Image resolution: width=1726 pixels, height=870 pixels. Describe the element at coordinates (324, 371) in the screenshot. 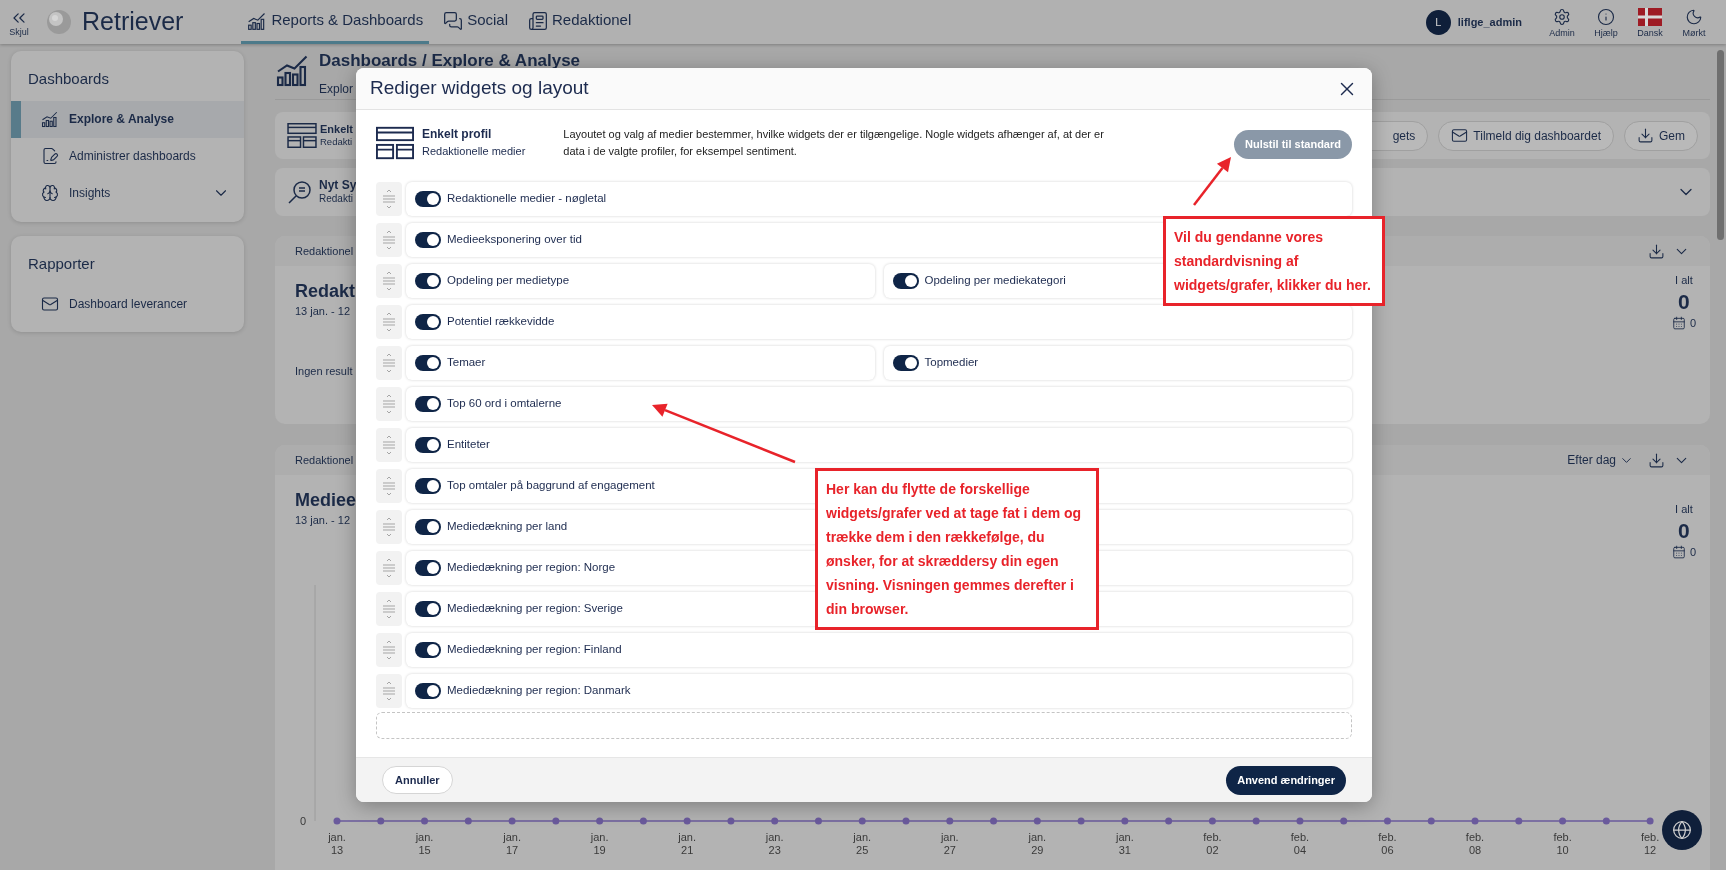

I see `empty-message: Ingen result` at that location.